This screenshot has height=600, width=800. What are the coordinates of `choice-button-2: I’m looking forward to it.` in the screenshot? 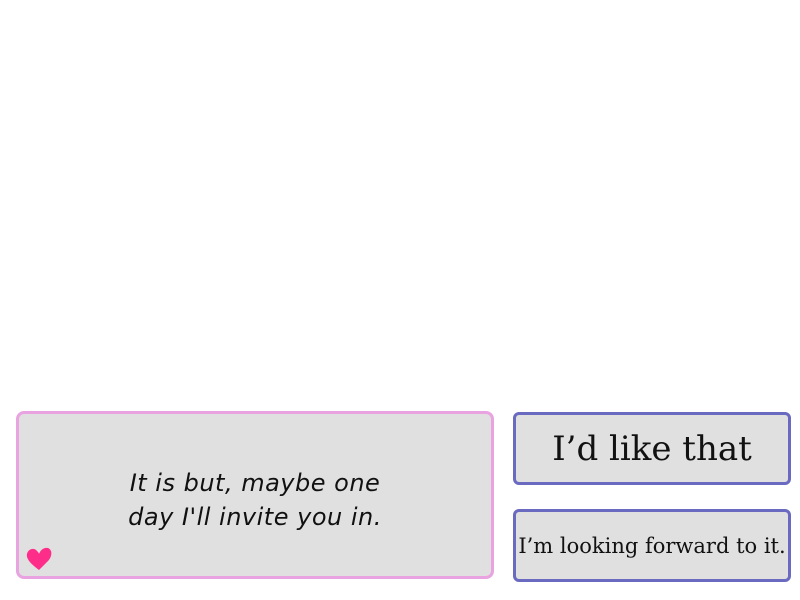 It's located at (652, 545).